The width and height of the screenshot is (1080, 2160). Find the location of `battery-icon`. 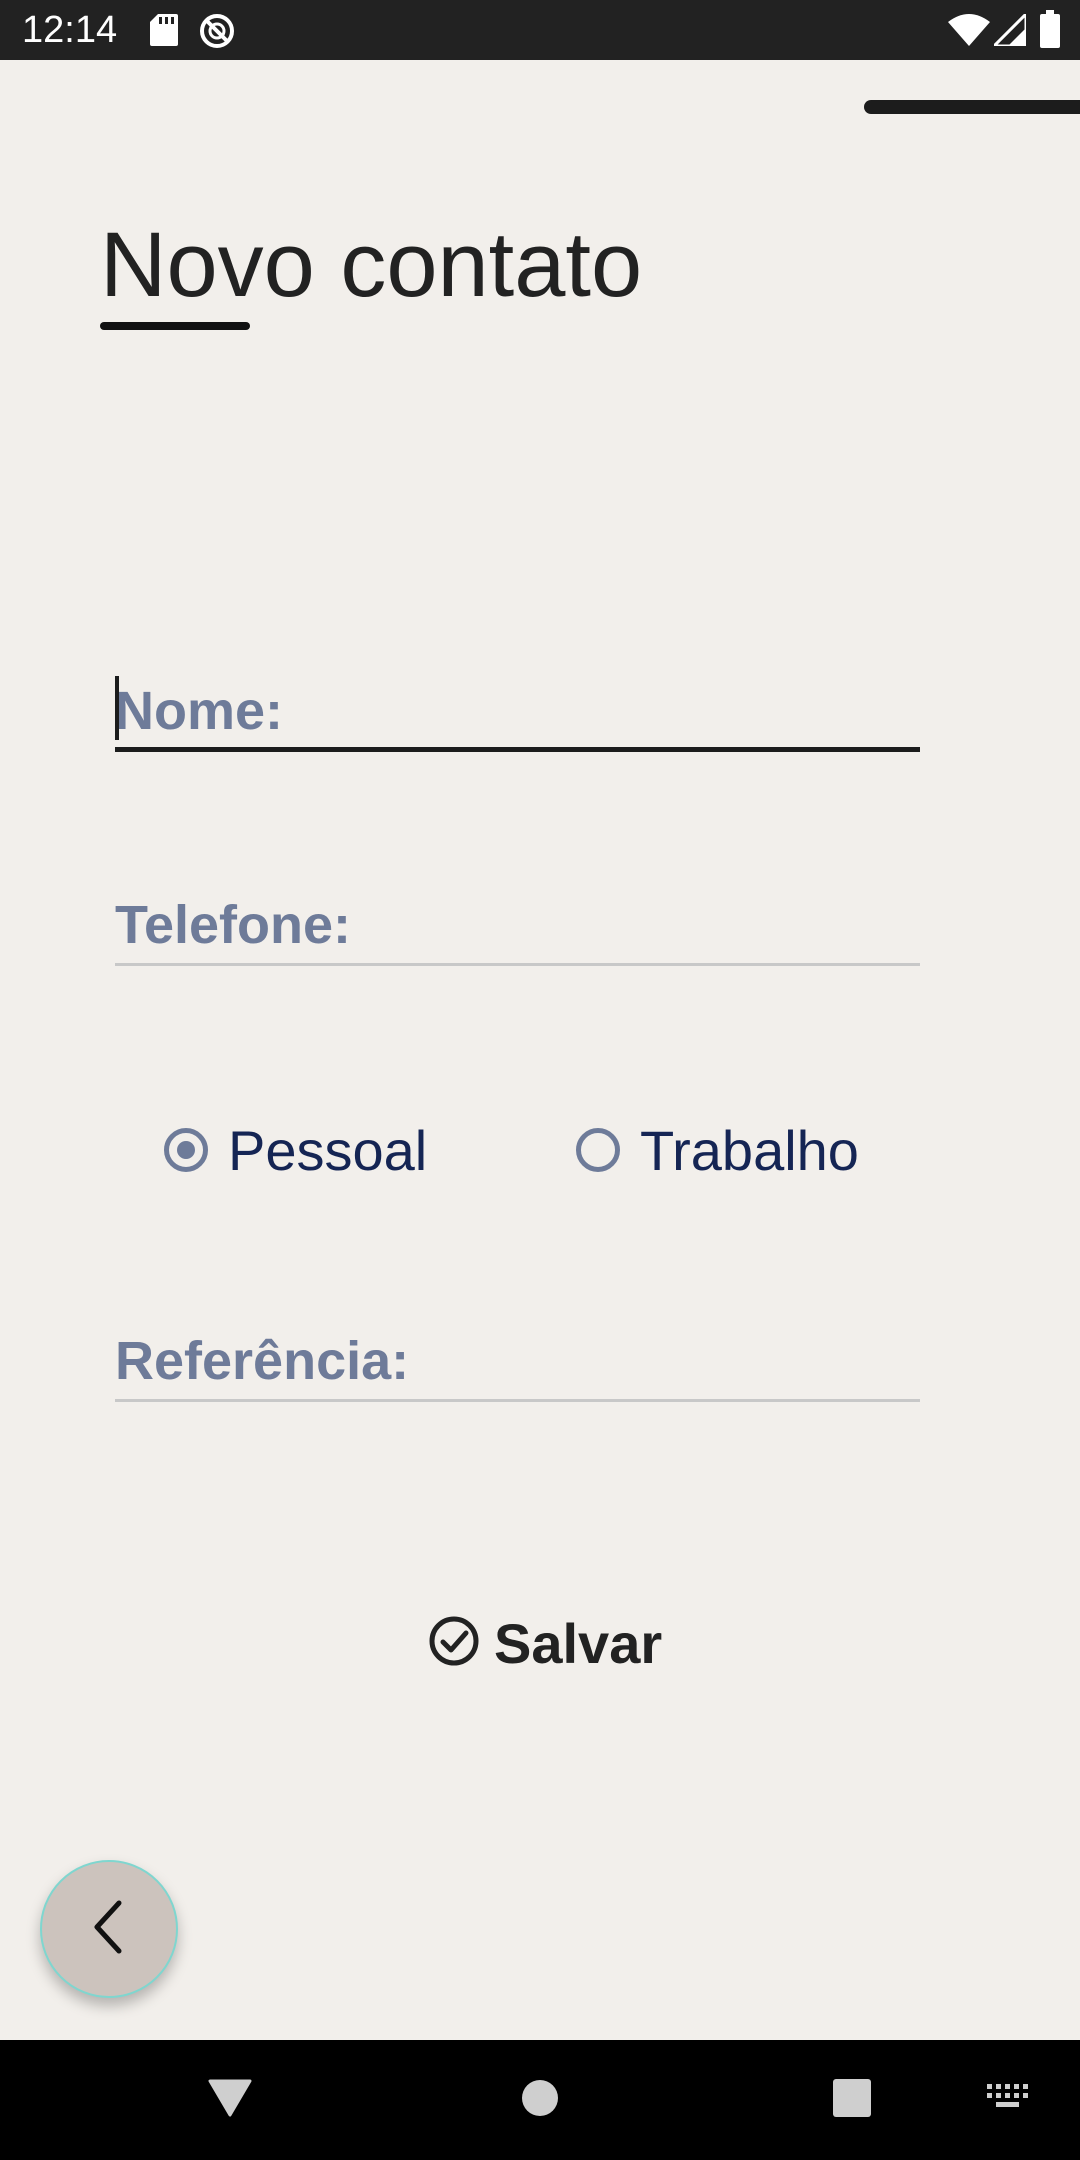

battery-icon is located at coordinates (1050, 31).